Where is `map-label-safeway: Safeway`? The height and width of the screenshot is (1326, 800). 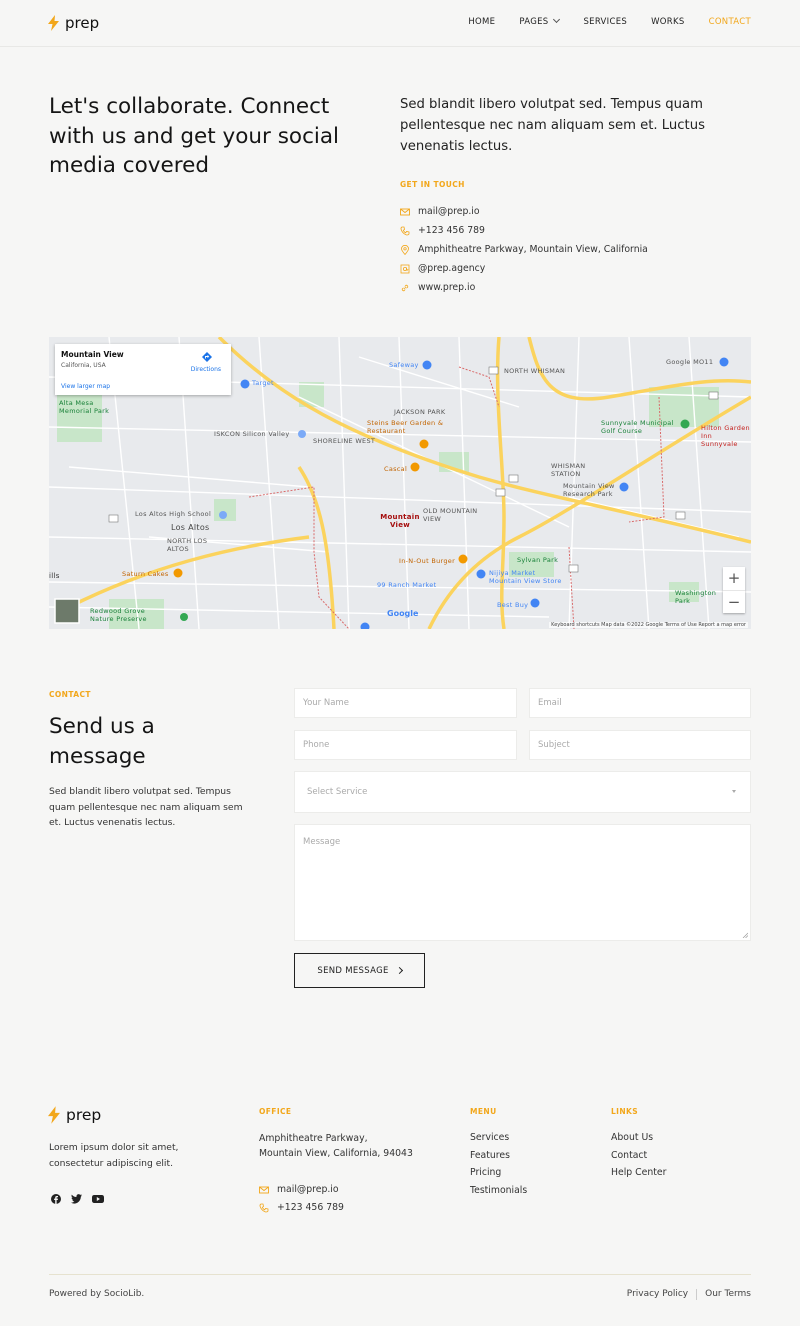
map-label-safeway: Safeway is located at coordinates (404, 365).